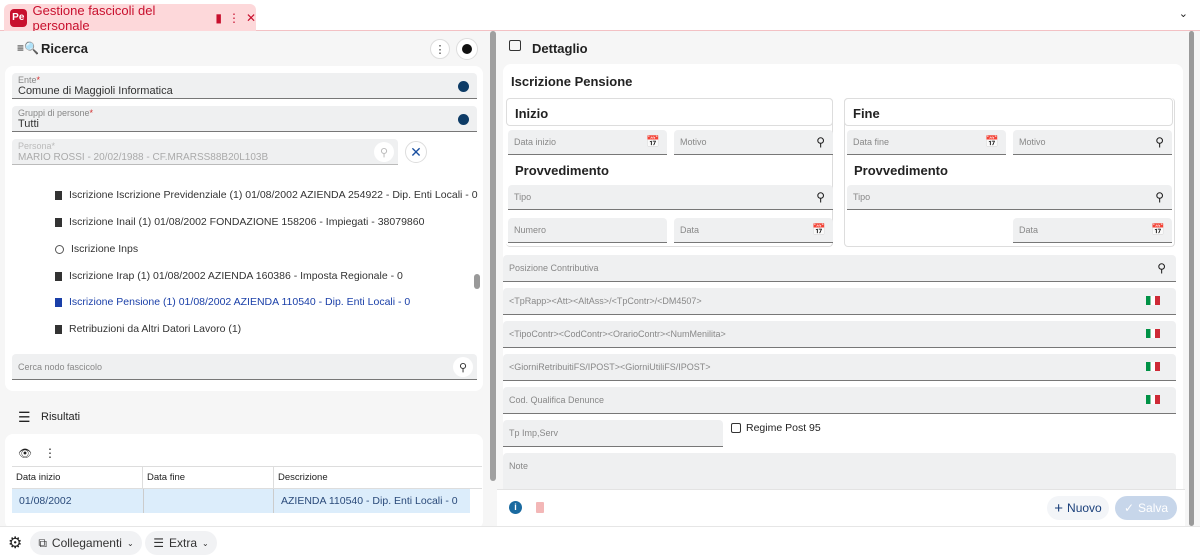 This screenshot has width=1200, height=558. I want to click on collegamenti-button: ⧉ Collegamenti ⌄, so click(86, 543).